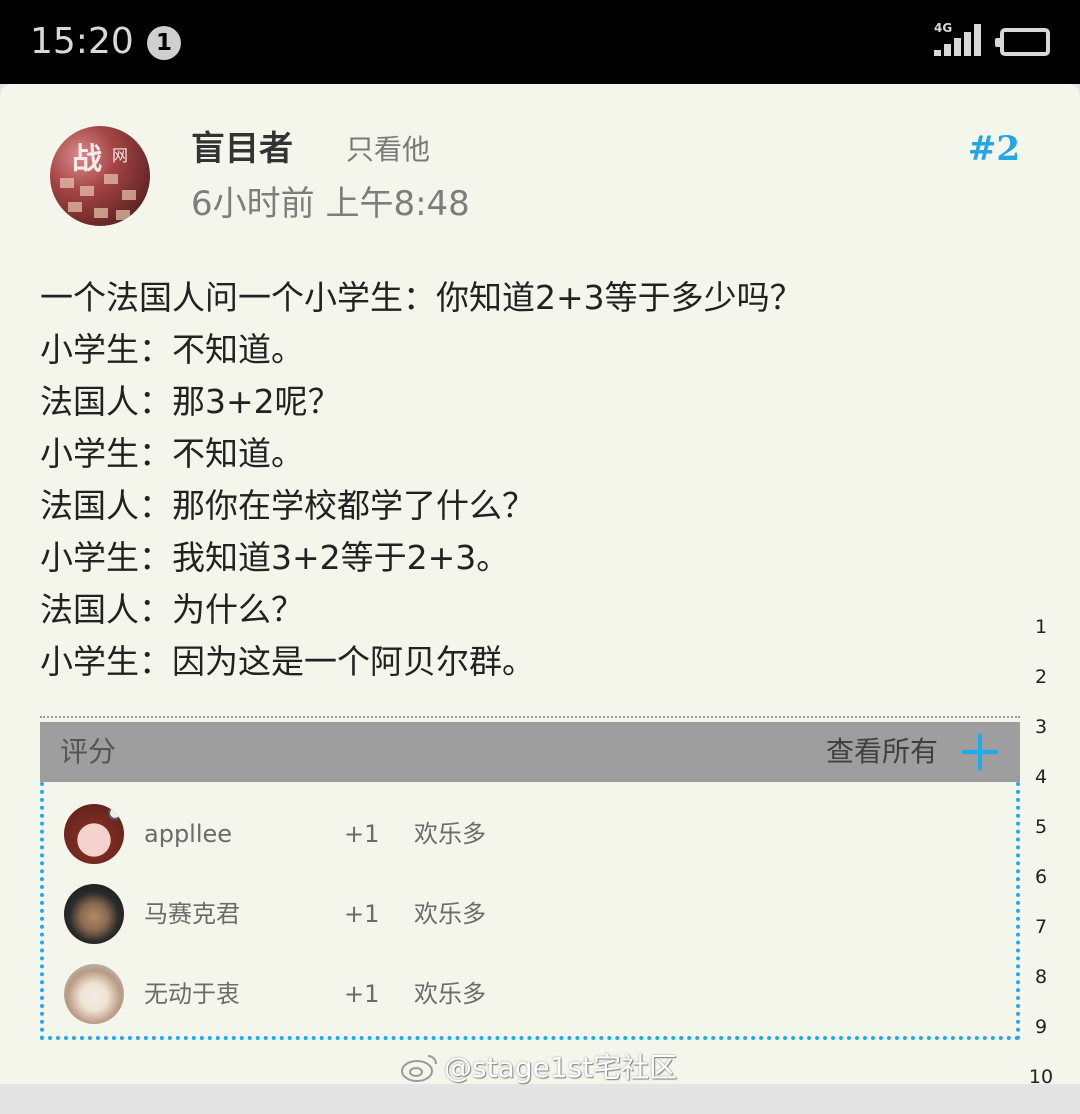 The height and width of the screenshot is (1114, 1080). I want to click on post-line: 法国人：那3+2呢？, so click(190, 401).